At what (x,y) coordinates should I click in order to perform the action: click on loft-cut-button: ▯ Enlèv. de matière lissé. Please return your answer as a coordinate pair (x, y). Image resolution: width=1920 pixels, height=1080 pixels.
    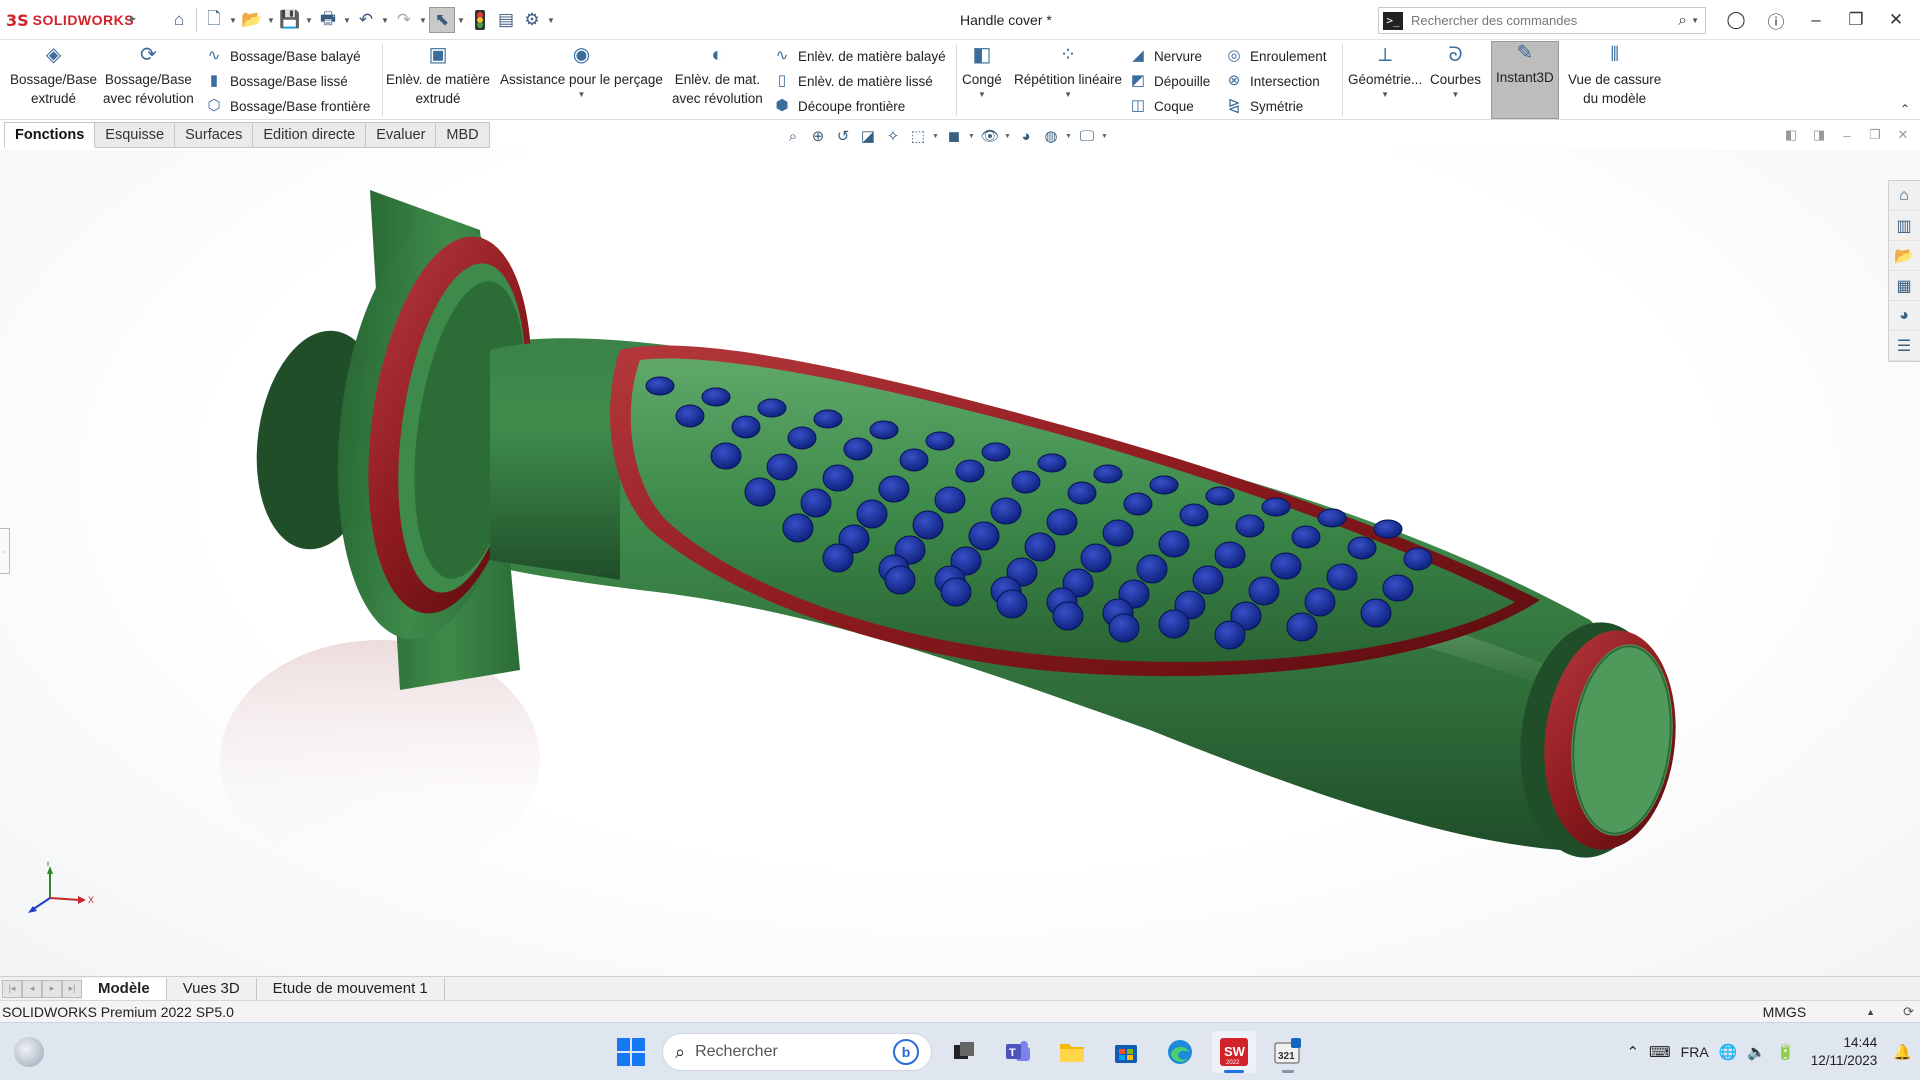
    Looking at the image, I should click on (853, 81).